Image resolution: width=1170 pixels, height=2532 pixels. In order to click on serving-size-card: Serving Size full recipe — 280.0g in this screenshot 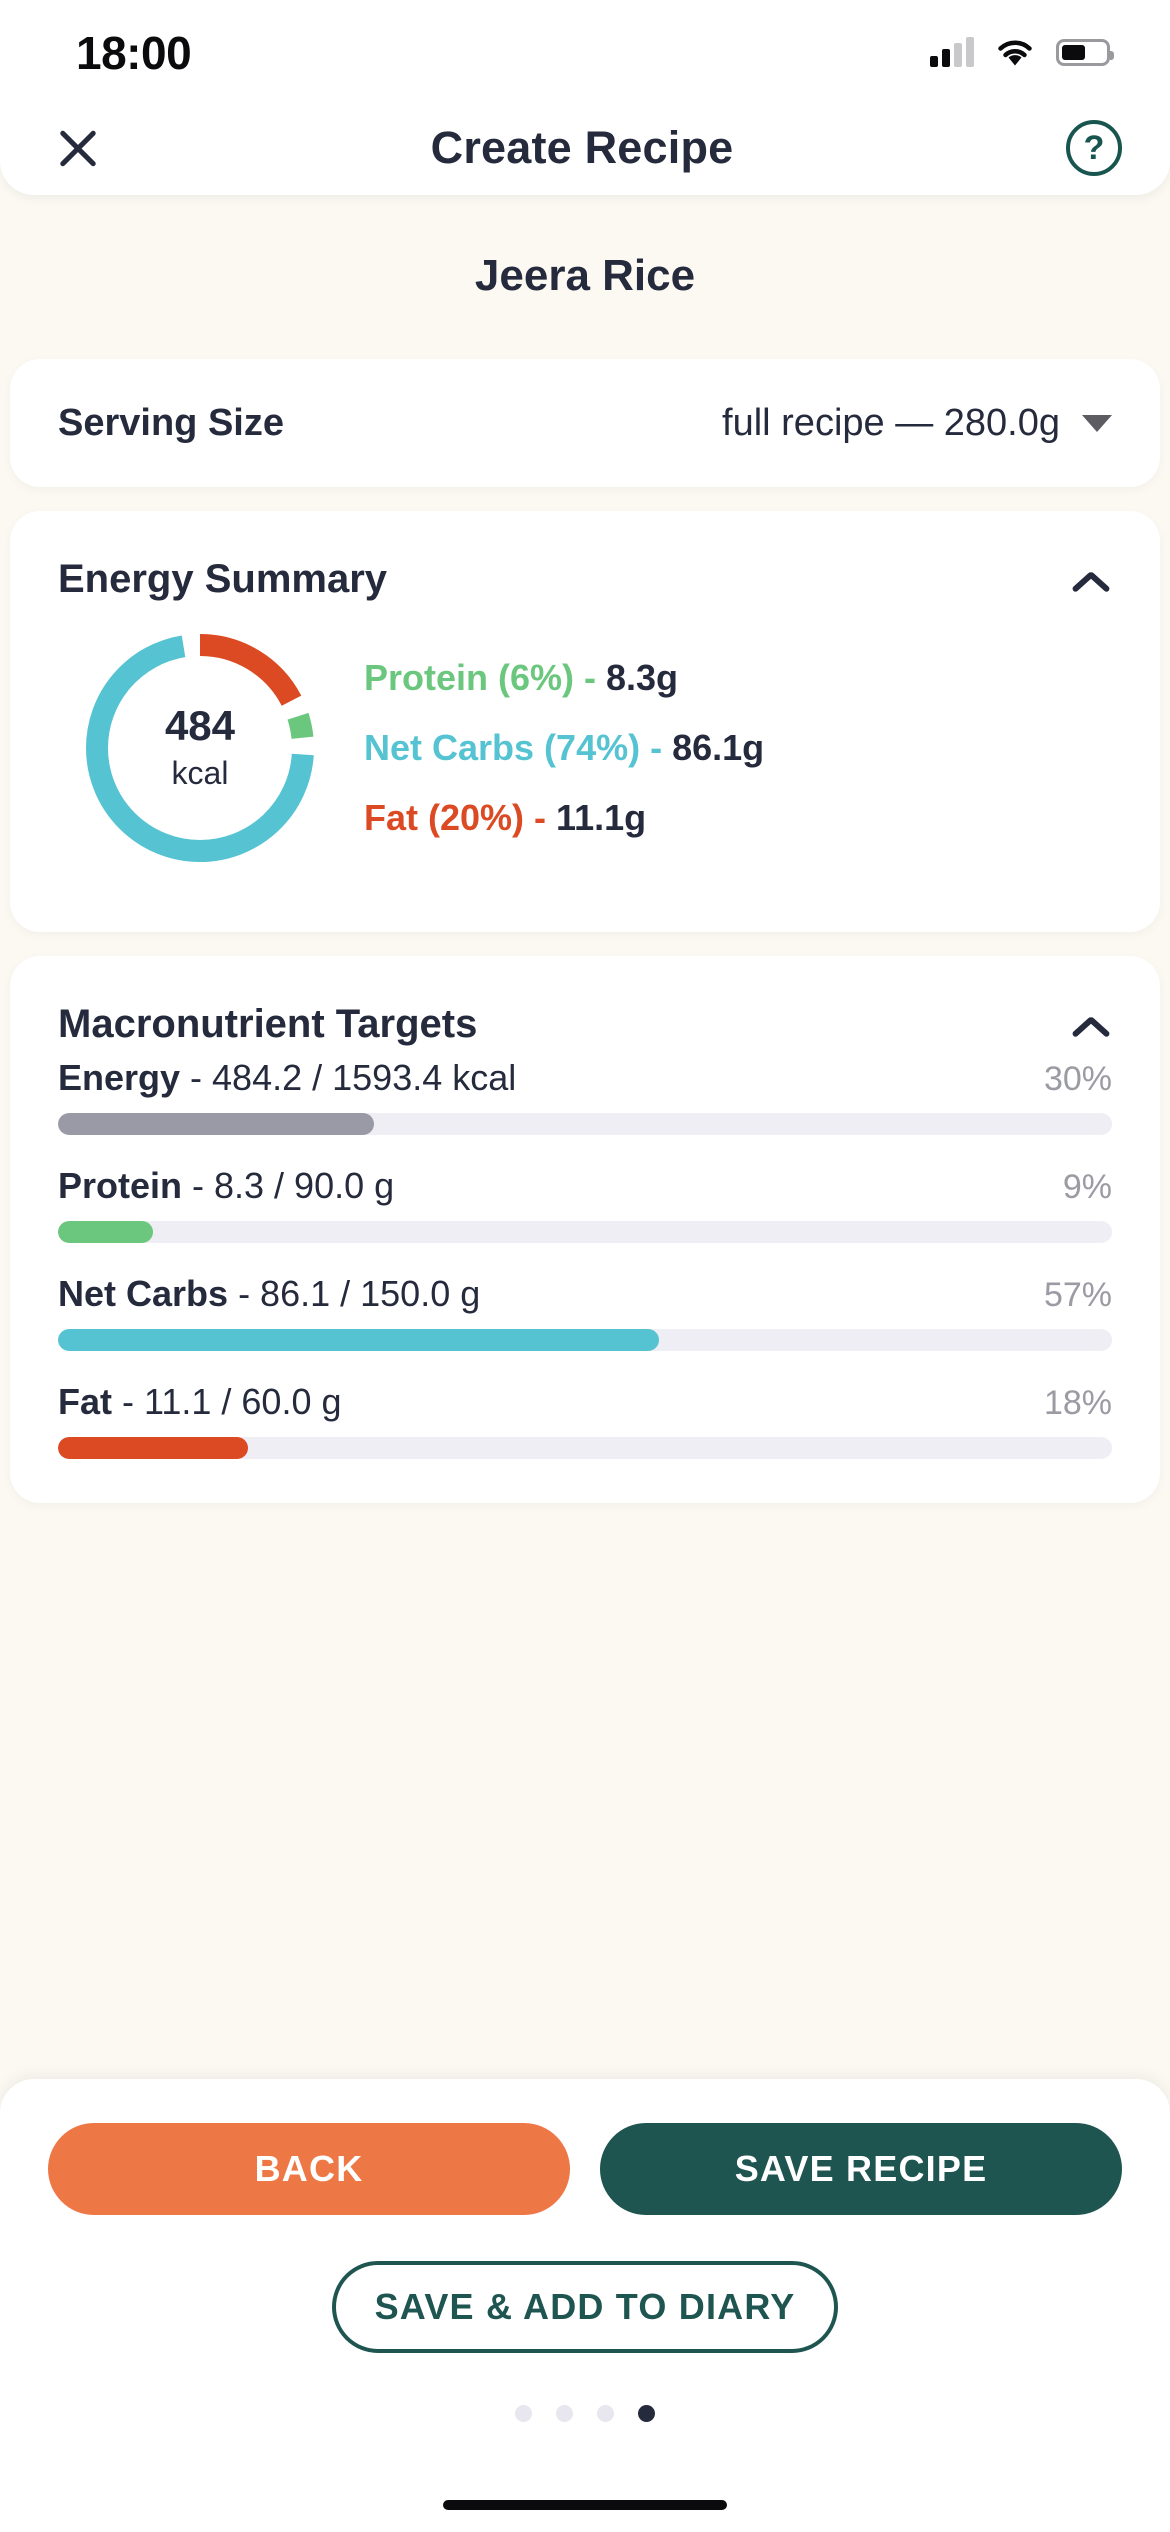, I will do `click(585, 423)`.